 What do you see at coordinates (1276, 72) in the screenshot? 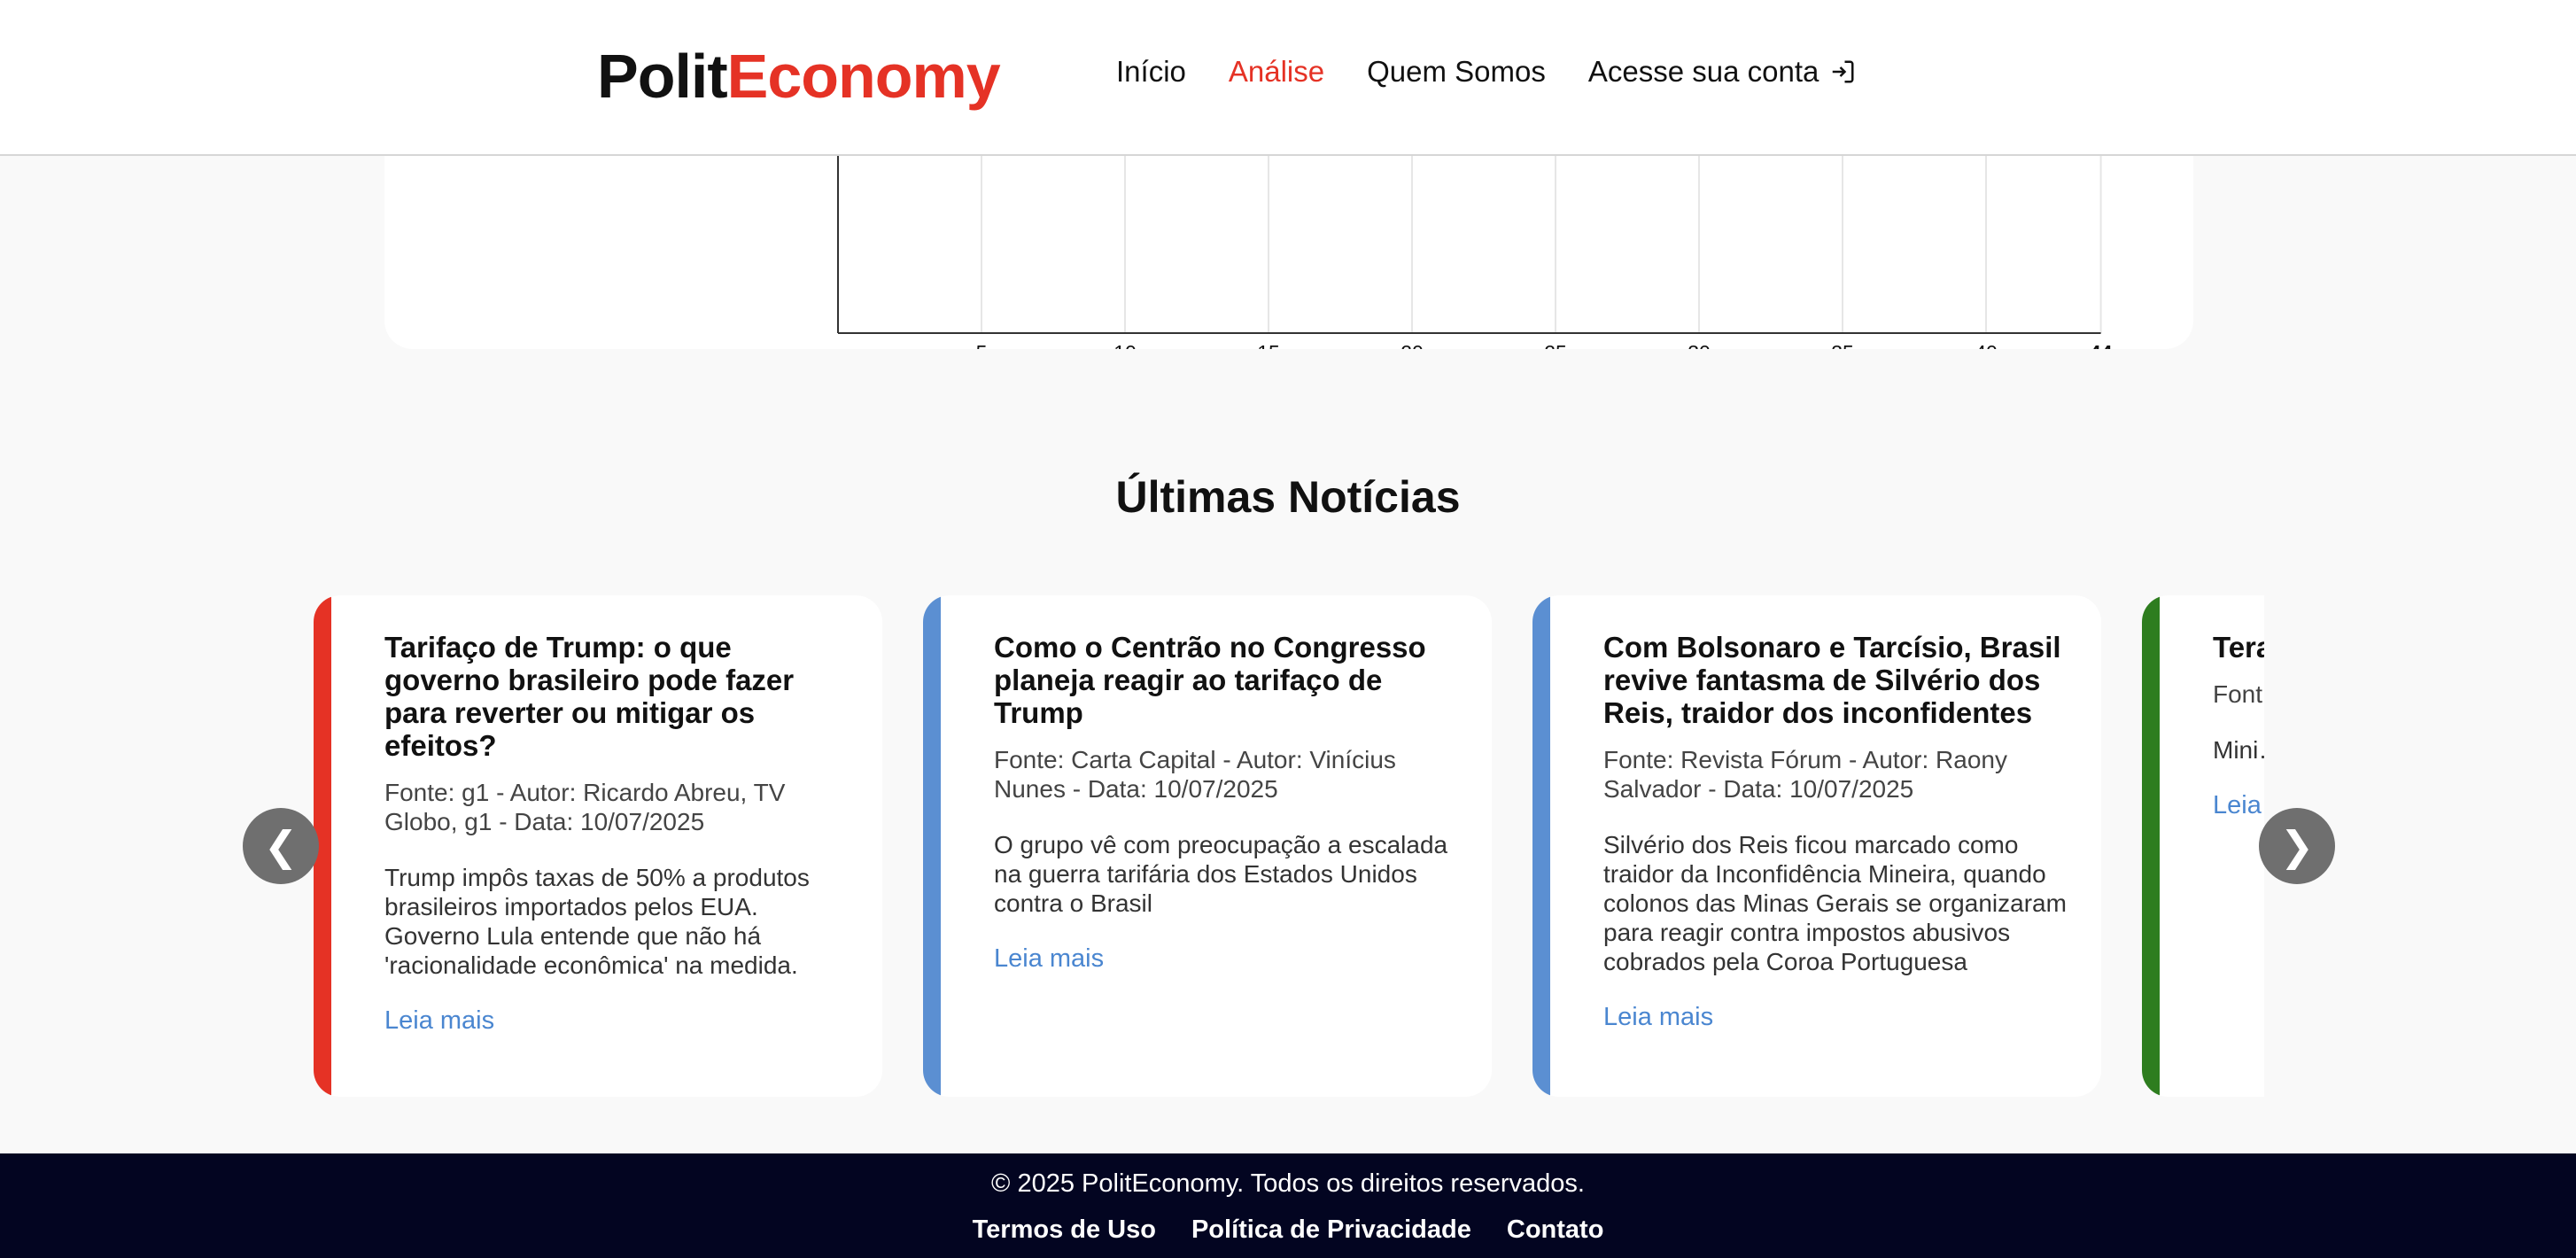
I see `nav-analise: Análise` at bounding box center [1276, 72].